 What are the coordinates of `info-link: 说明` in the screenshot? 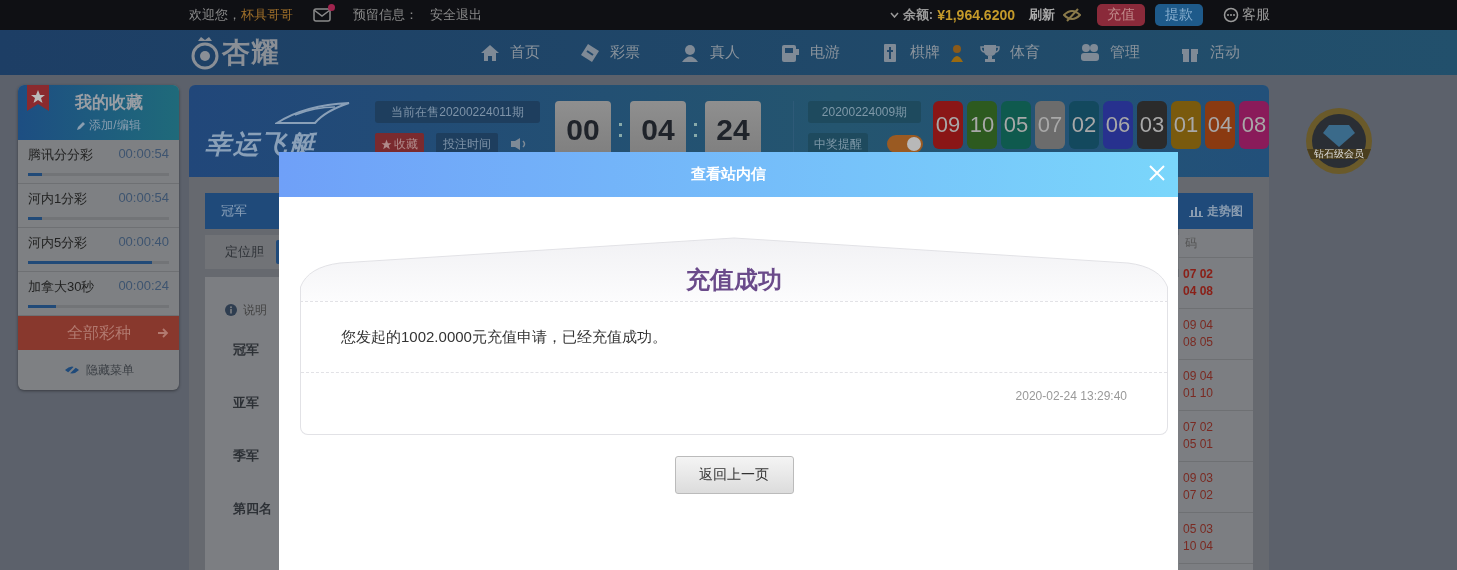 It's located at (255, 310).